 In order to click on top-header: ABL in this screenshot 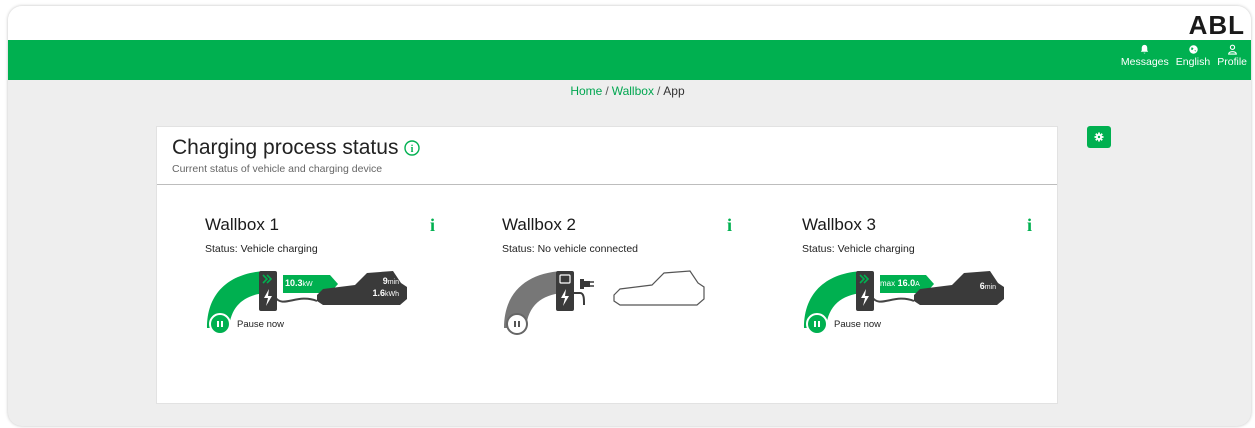, I will do `click(629, 23)`.